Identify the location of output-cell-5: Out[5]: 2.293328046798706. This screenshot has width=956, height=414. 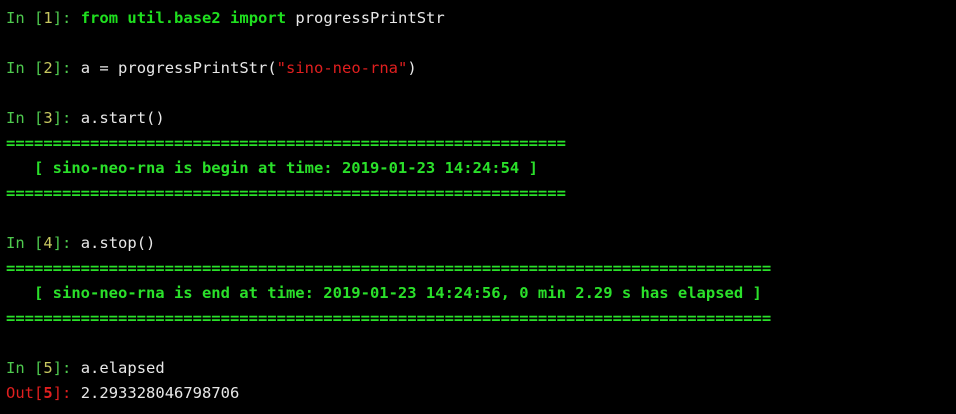
(481, 393).